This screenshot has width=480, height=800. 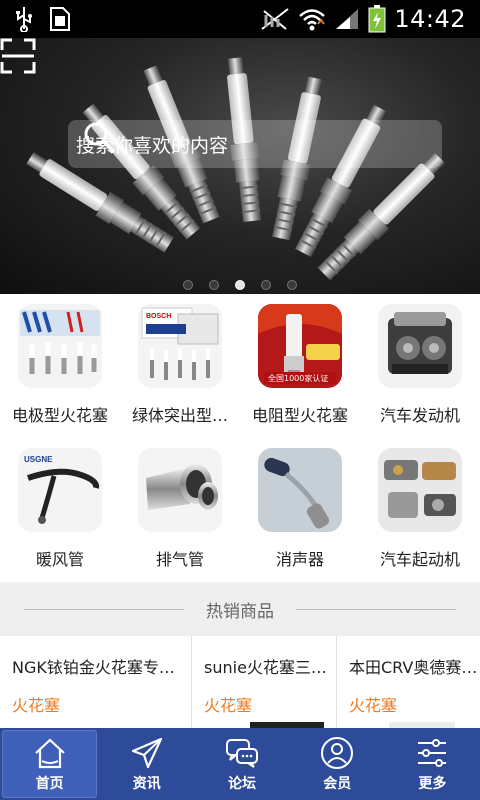 I want to click on chat-bubbles-icon, so click(x=242, y=753).